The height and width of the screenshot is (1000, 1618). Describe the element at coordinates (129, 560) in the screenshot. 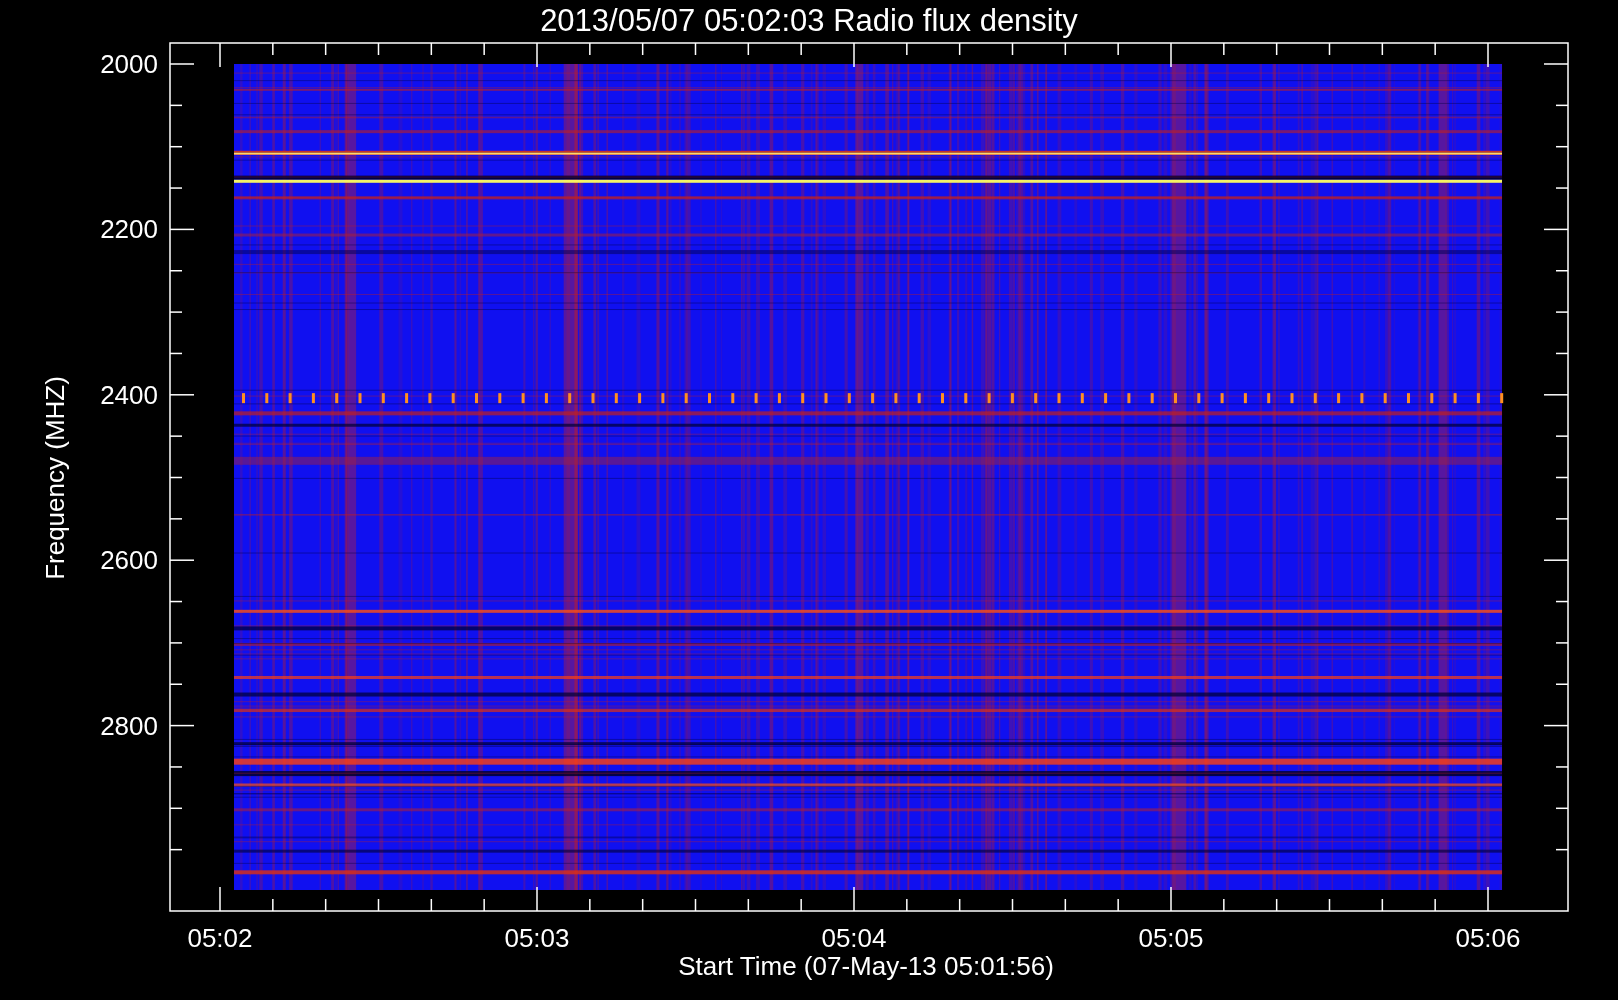

I see `y-tick-label: 2600` at that location.